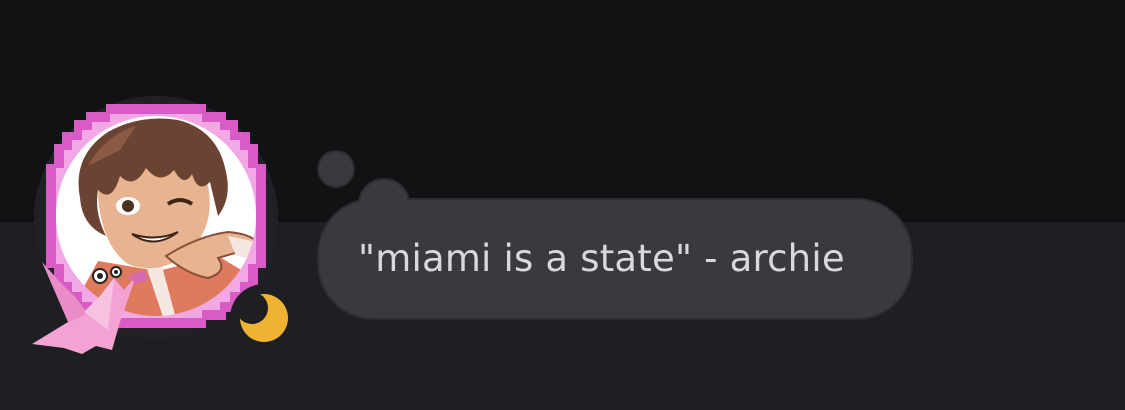 The height and width of the screenshot is (410, 1125). What do you see at coordinates (601, 258) in the screenshot?
I see `custom-status-text: "miami is a state" - archie` at bounding box center [601, 258].